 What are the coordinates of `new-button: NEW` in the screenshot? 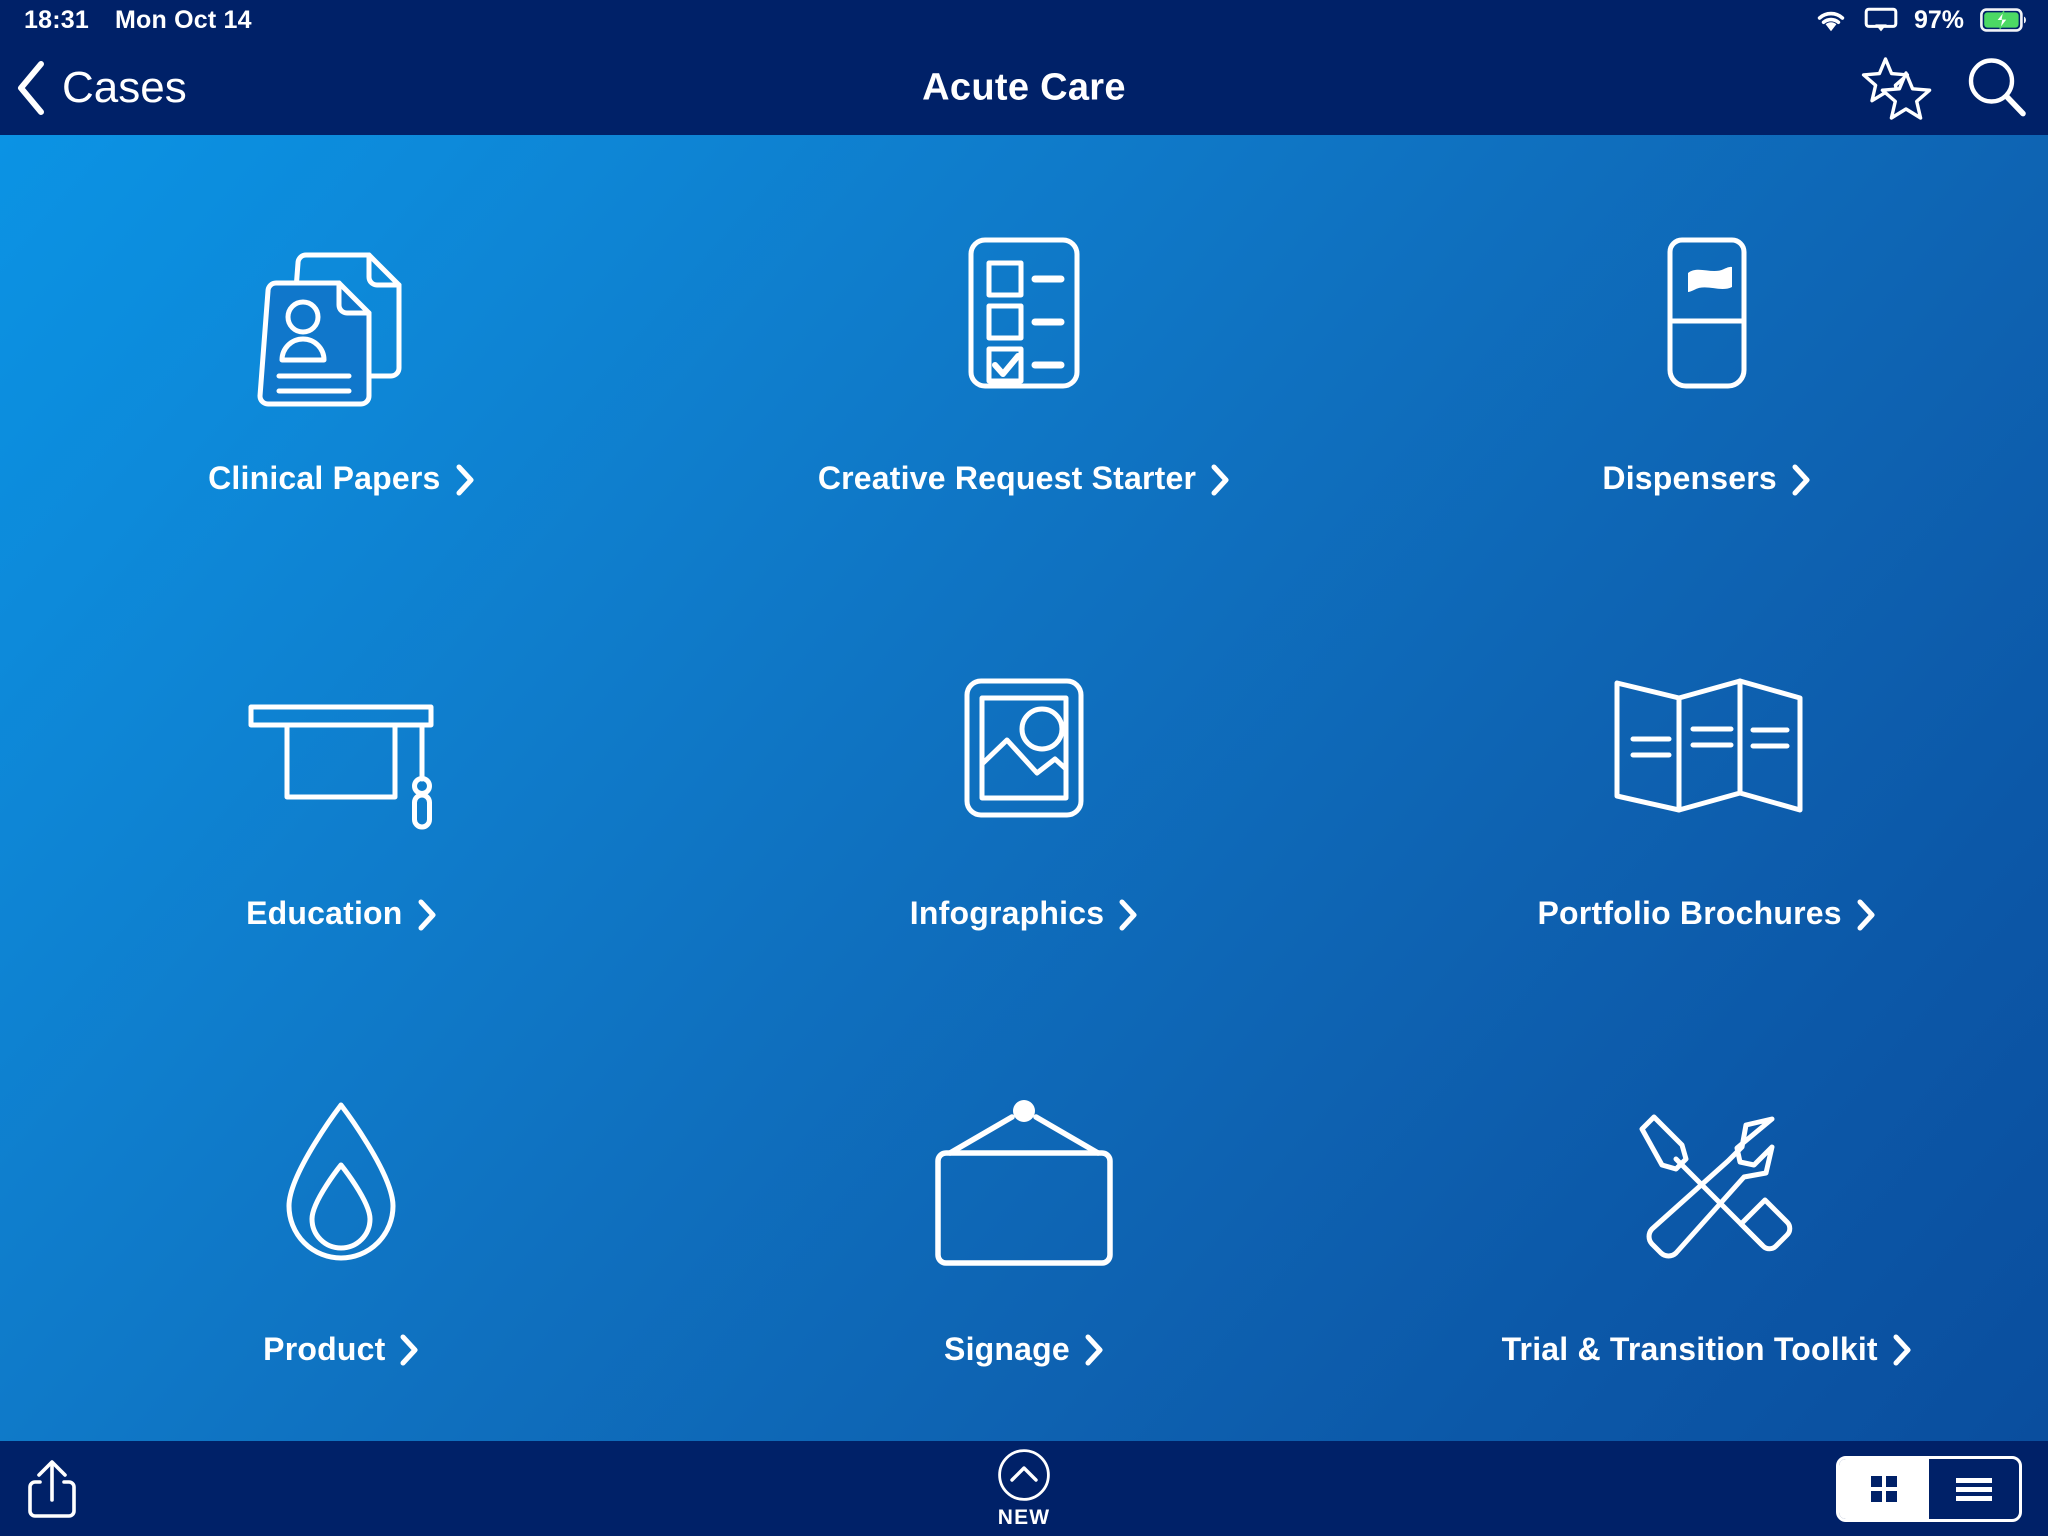 It's located at (1024, 1489).